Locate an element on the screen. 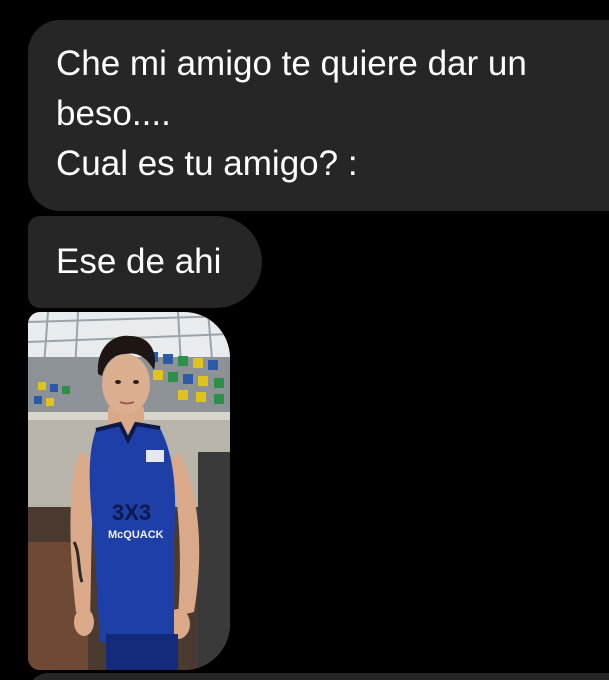 The image size is (609, 680). message-line: Che mi amigo te quiere dar un is located at coordinates (291, 63).